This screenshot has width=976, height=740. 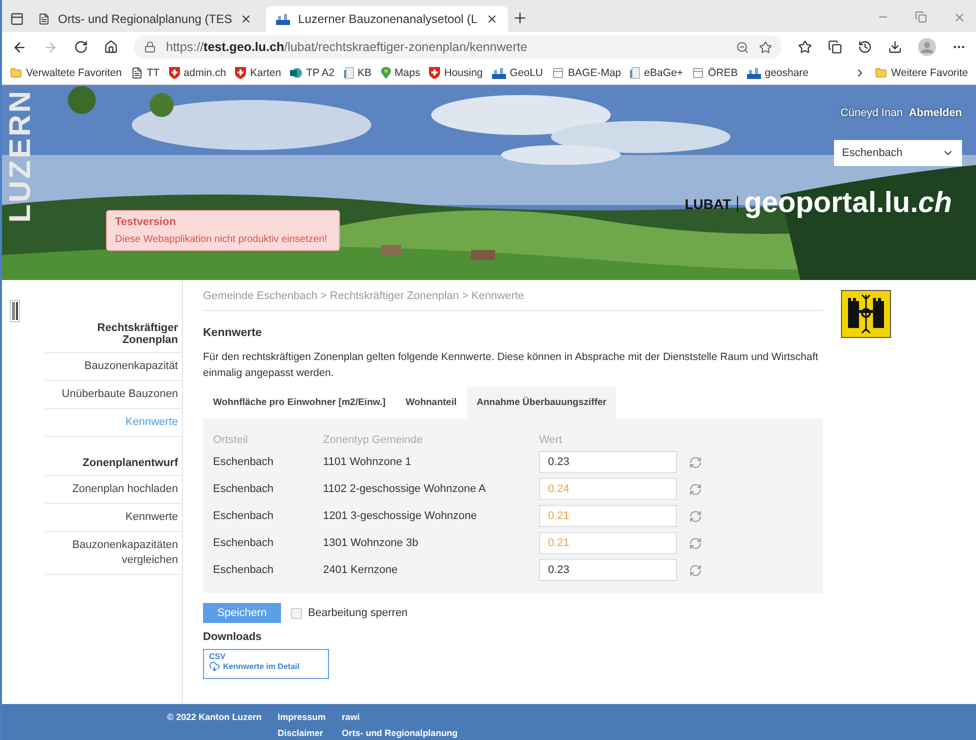 What do you see at coordinates (400, 73) in the screenshot?
I see `favorite-link: Maps` at bounding box center [400, 73].